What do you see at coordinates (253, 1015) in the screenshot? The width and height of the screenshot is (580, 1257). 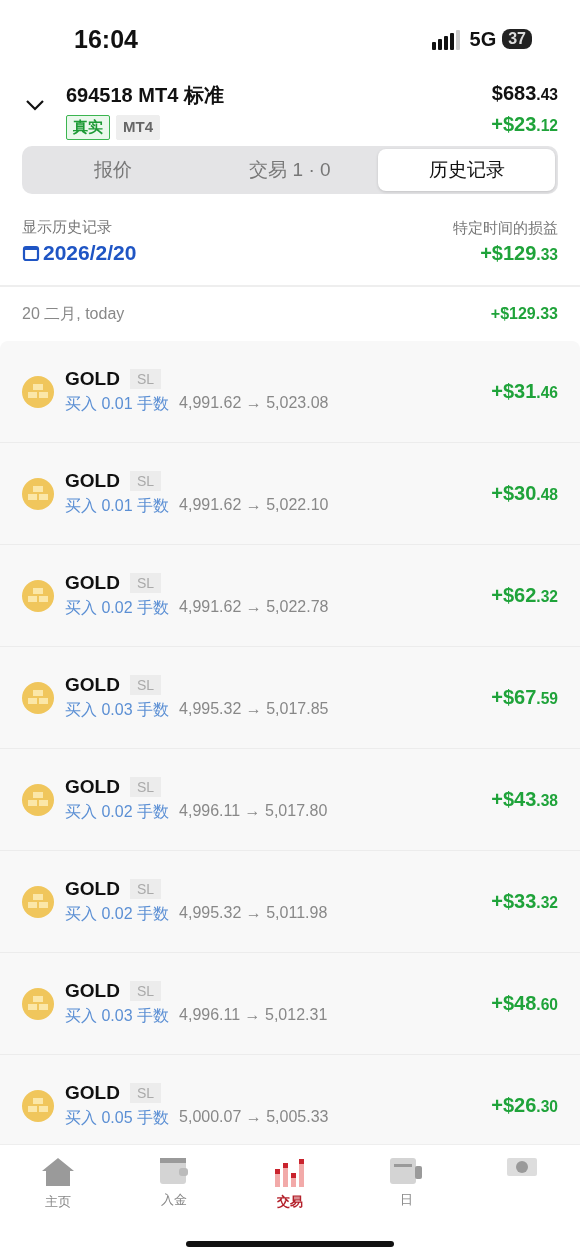 I see `price-range: 4,996.11 → 5,012.31` at bounding box center [253, 1015].